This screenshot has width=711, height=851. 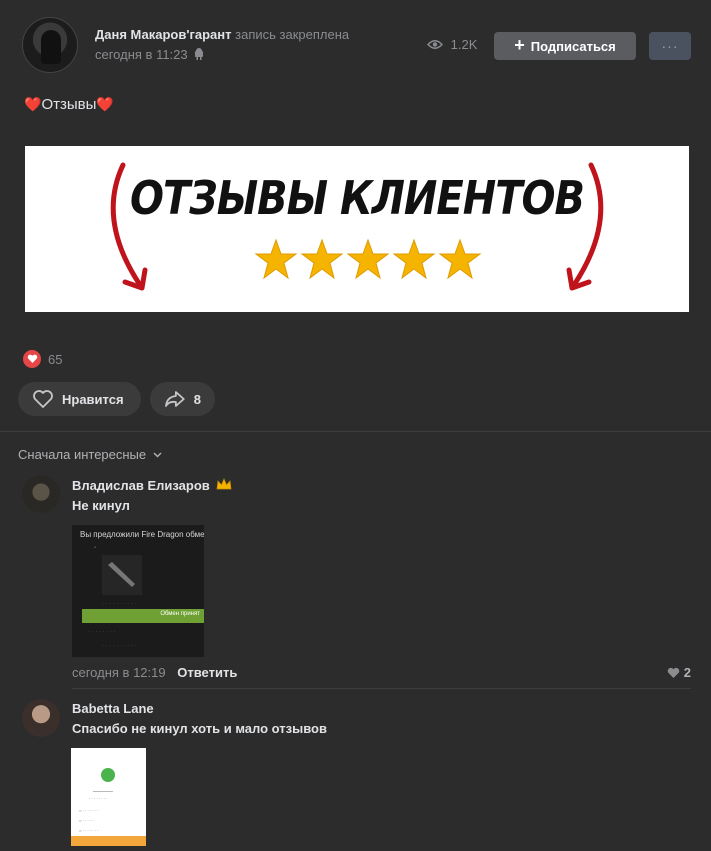 I want to click on like-button: Нравится, so click(x=79, y=399).